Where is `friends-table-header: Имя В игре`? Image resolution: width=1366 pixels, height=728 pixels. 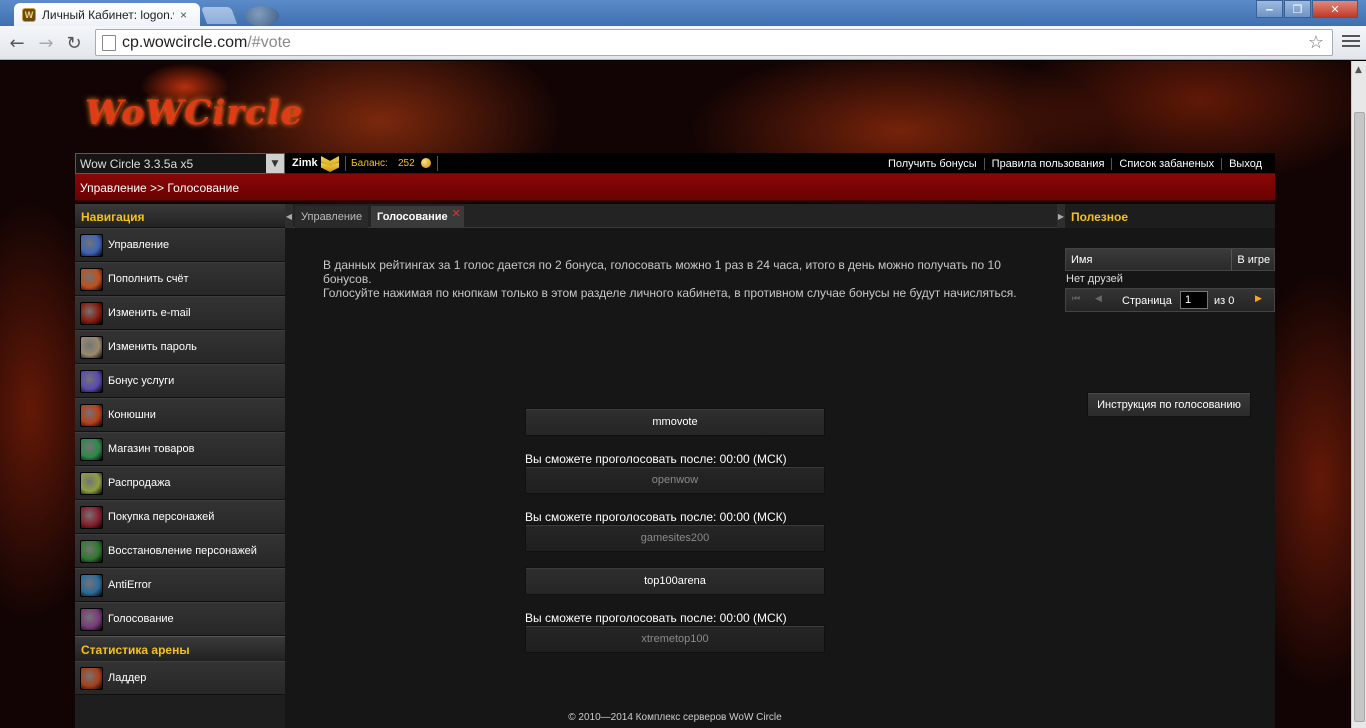 friends-table-header: Имя В игре is located at coordinates (1170, 259).